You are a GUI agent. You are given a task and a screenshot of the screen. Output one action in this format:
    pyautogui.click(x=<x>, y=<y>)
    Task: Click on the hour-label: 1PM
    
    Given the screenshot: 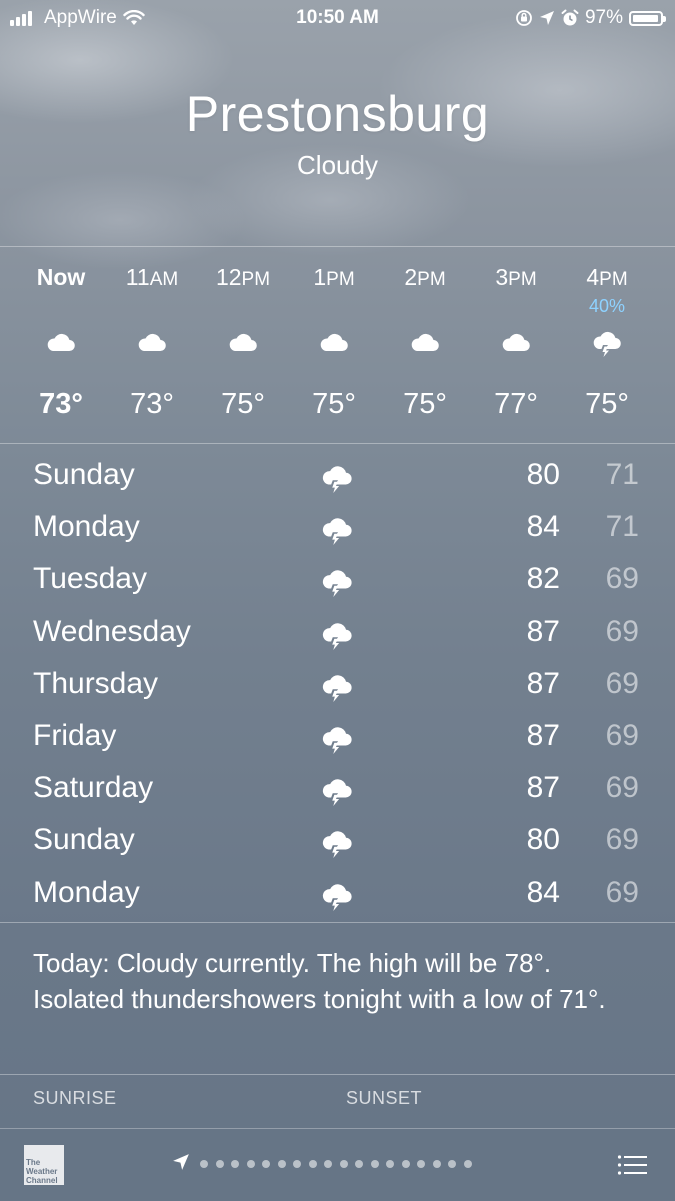 What is the action you would take?
    pyautogui.click(x=334, y=277)
    